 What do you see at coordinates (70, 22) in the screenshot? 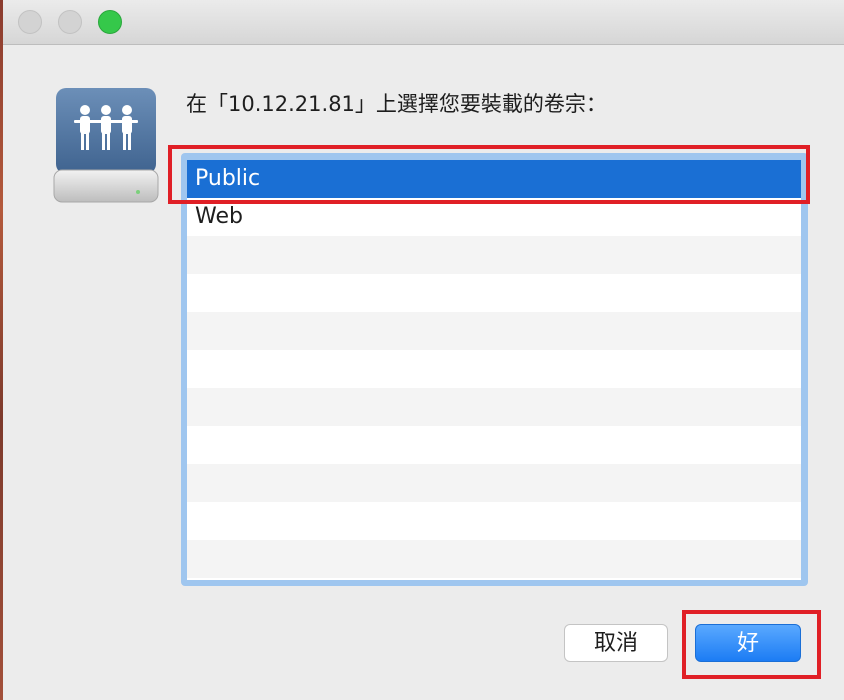
I see `minimize-icon` at bounding box center [70, 22].